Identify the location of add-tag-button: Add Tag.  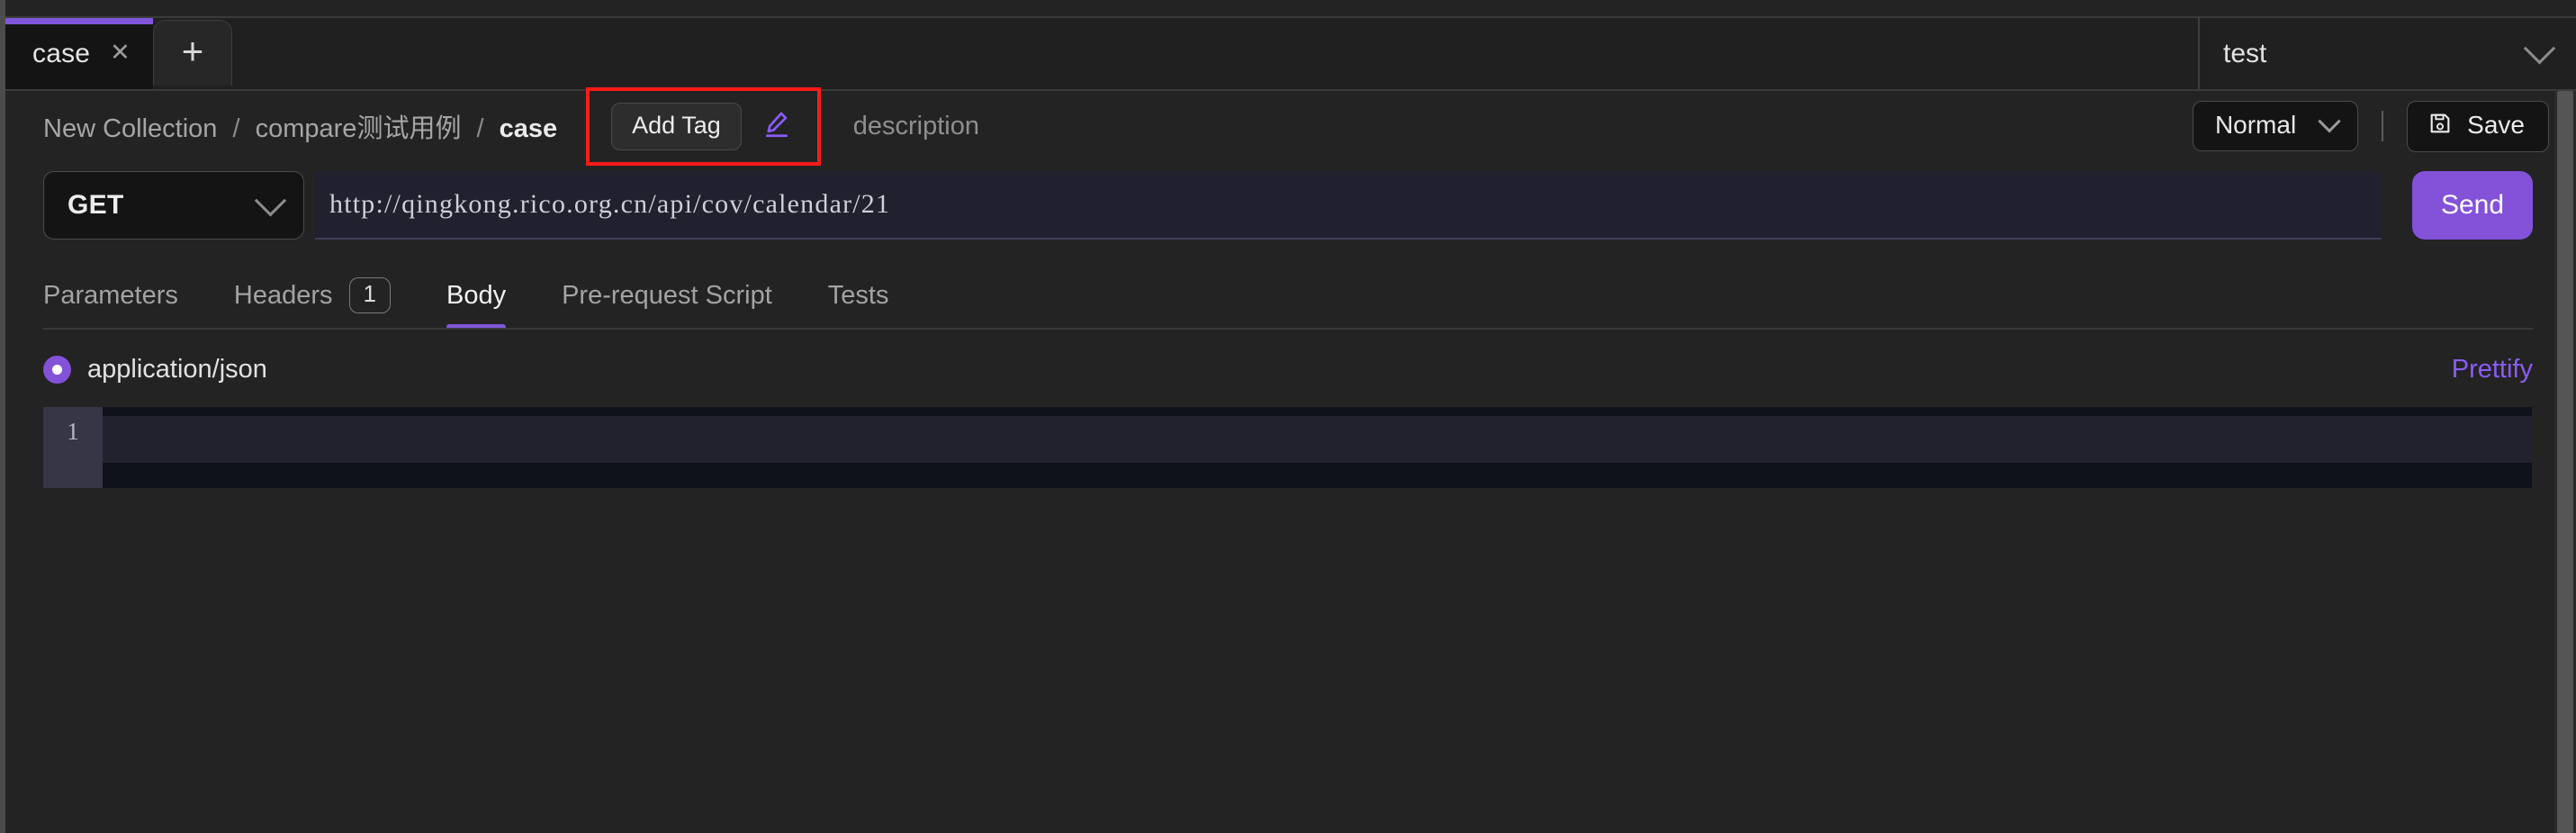
(676, 126).